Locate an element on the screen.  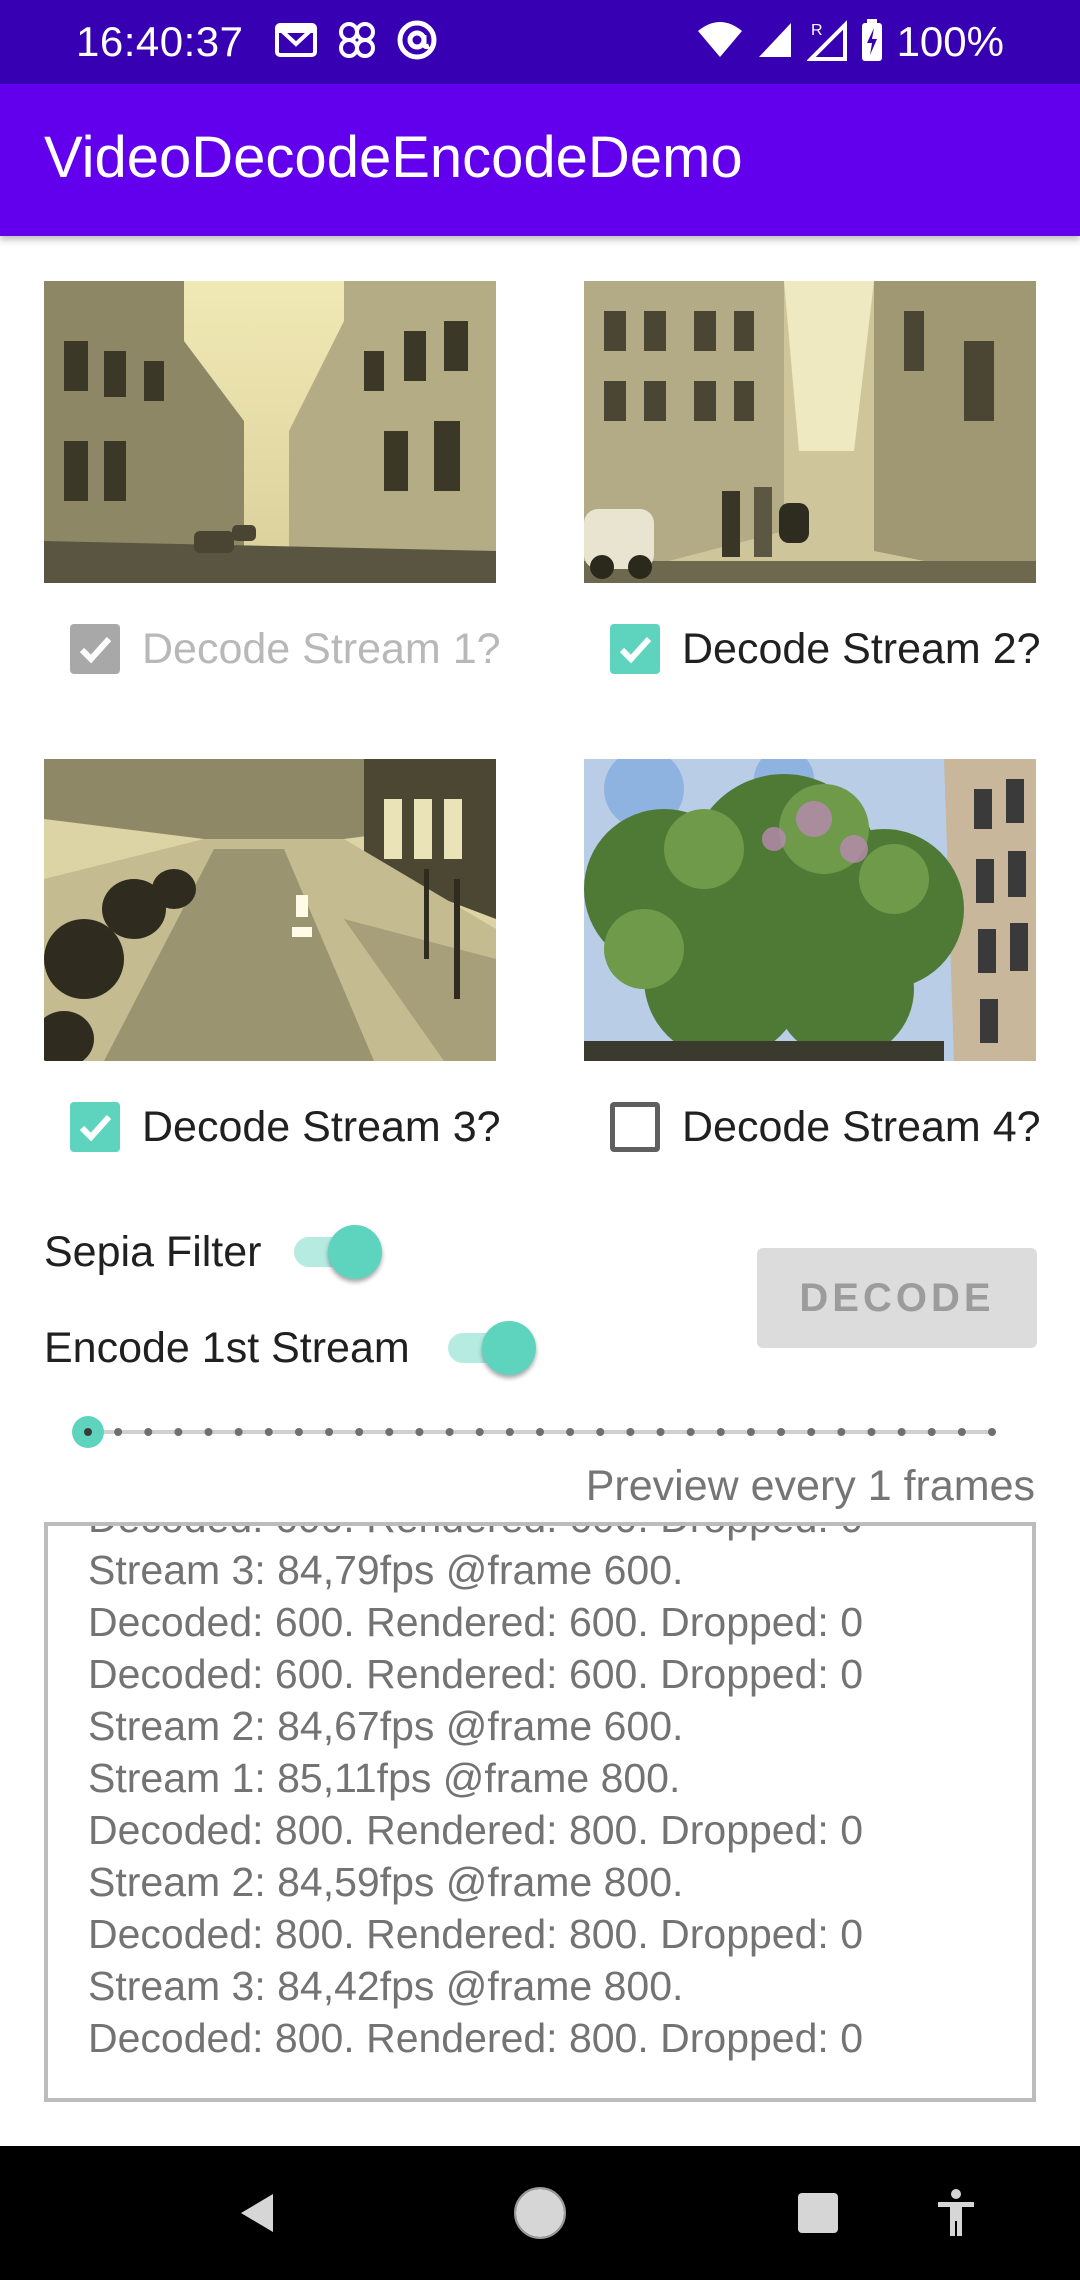
status-time: 16:40:37 is located at coordinates (160, 41).